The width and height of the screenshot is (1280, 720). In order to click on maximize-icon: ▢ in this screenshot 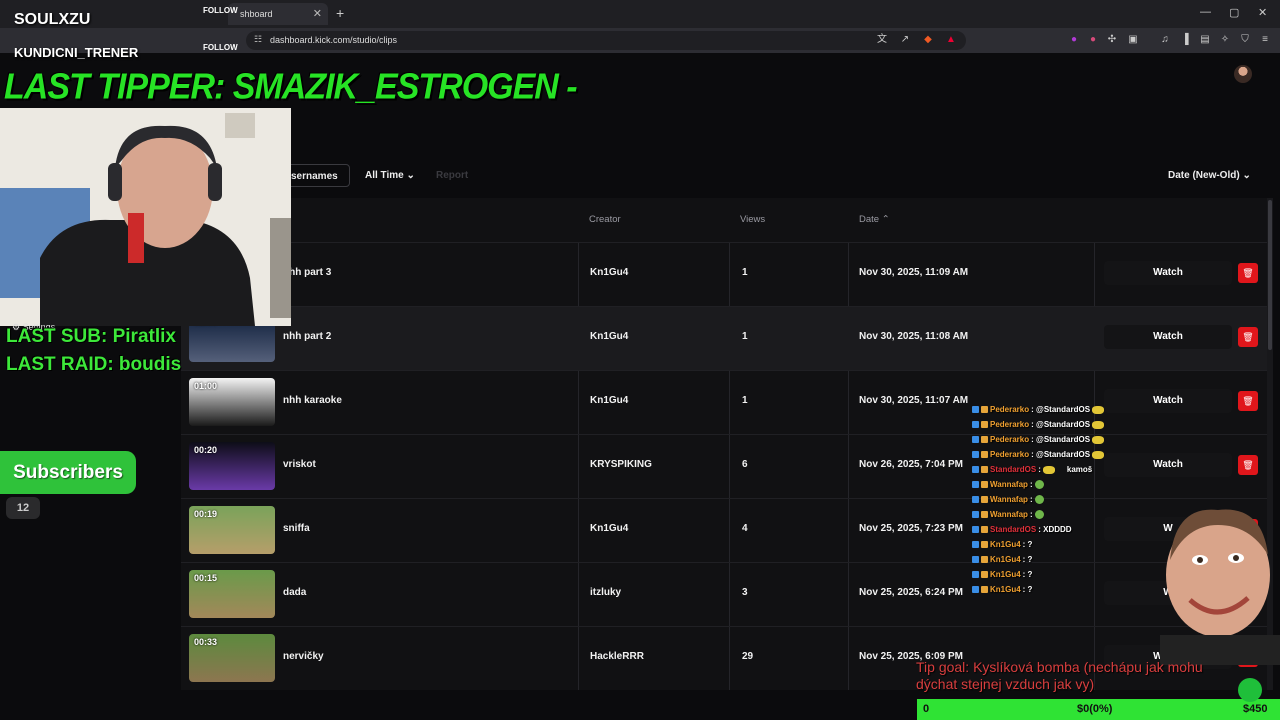, I will do `click(1234, 12)`.